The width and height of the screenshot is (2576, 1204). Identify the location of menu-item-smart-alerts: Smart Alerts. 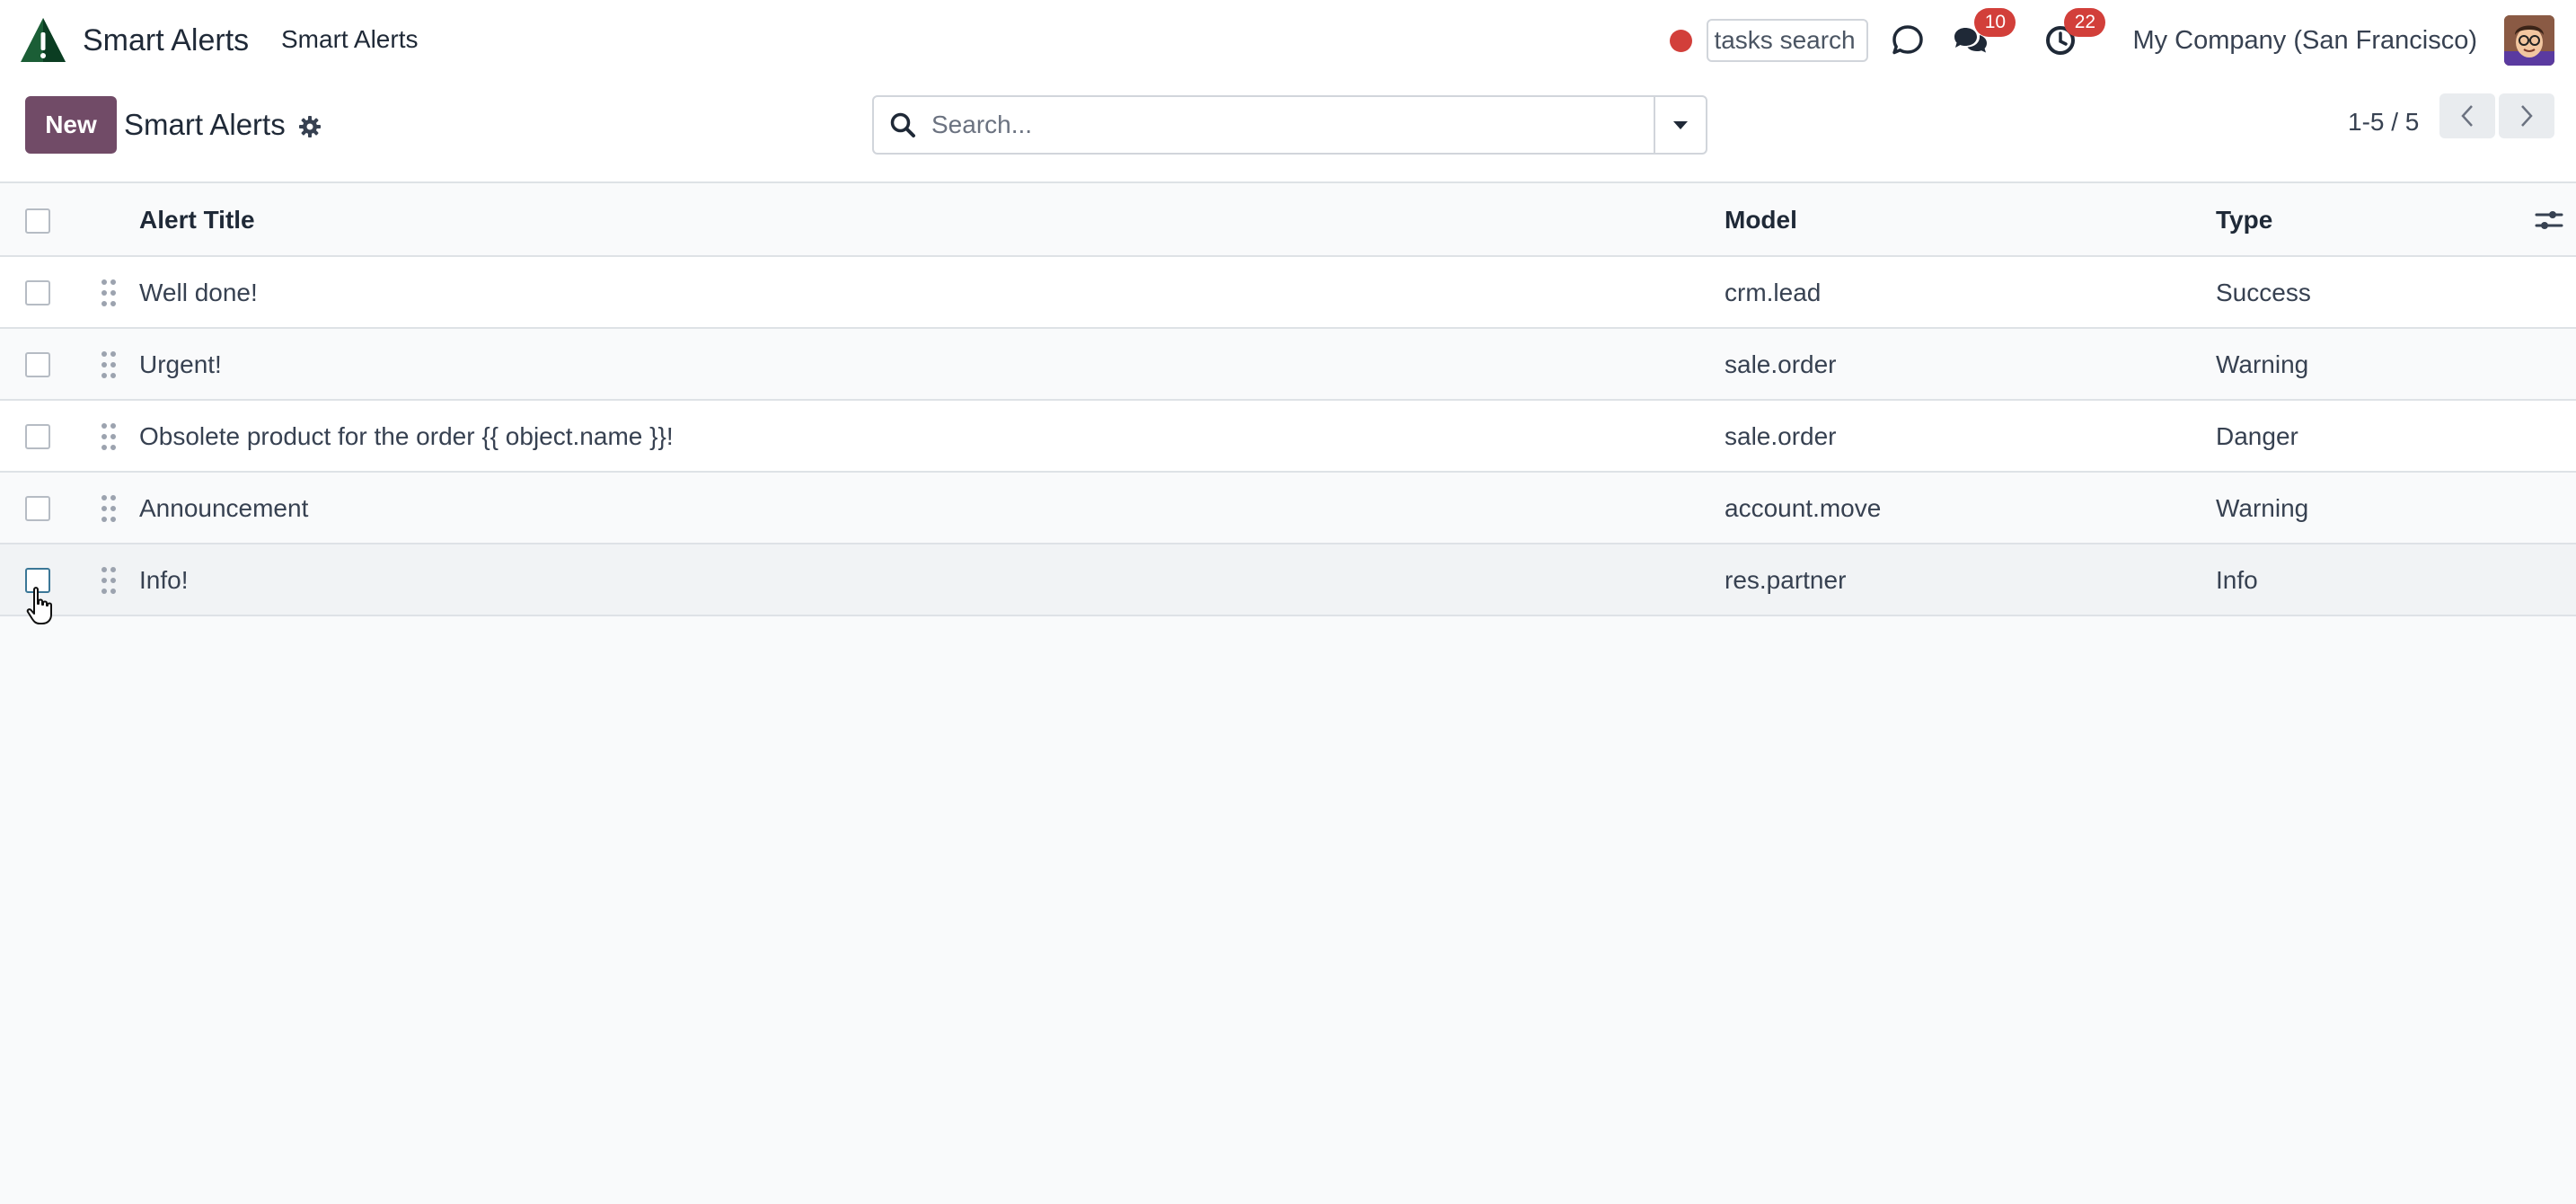
(349, 39).